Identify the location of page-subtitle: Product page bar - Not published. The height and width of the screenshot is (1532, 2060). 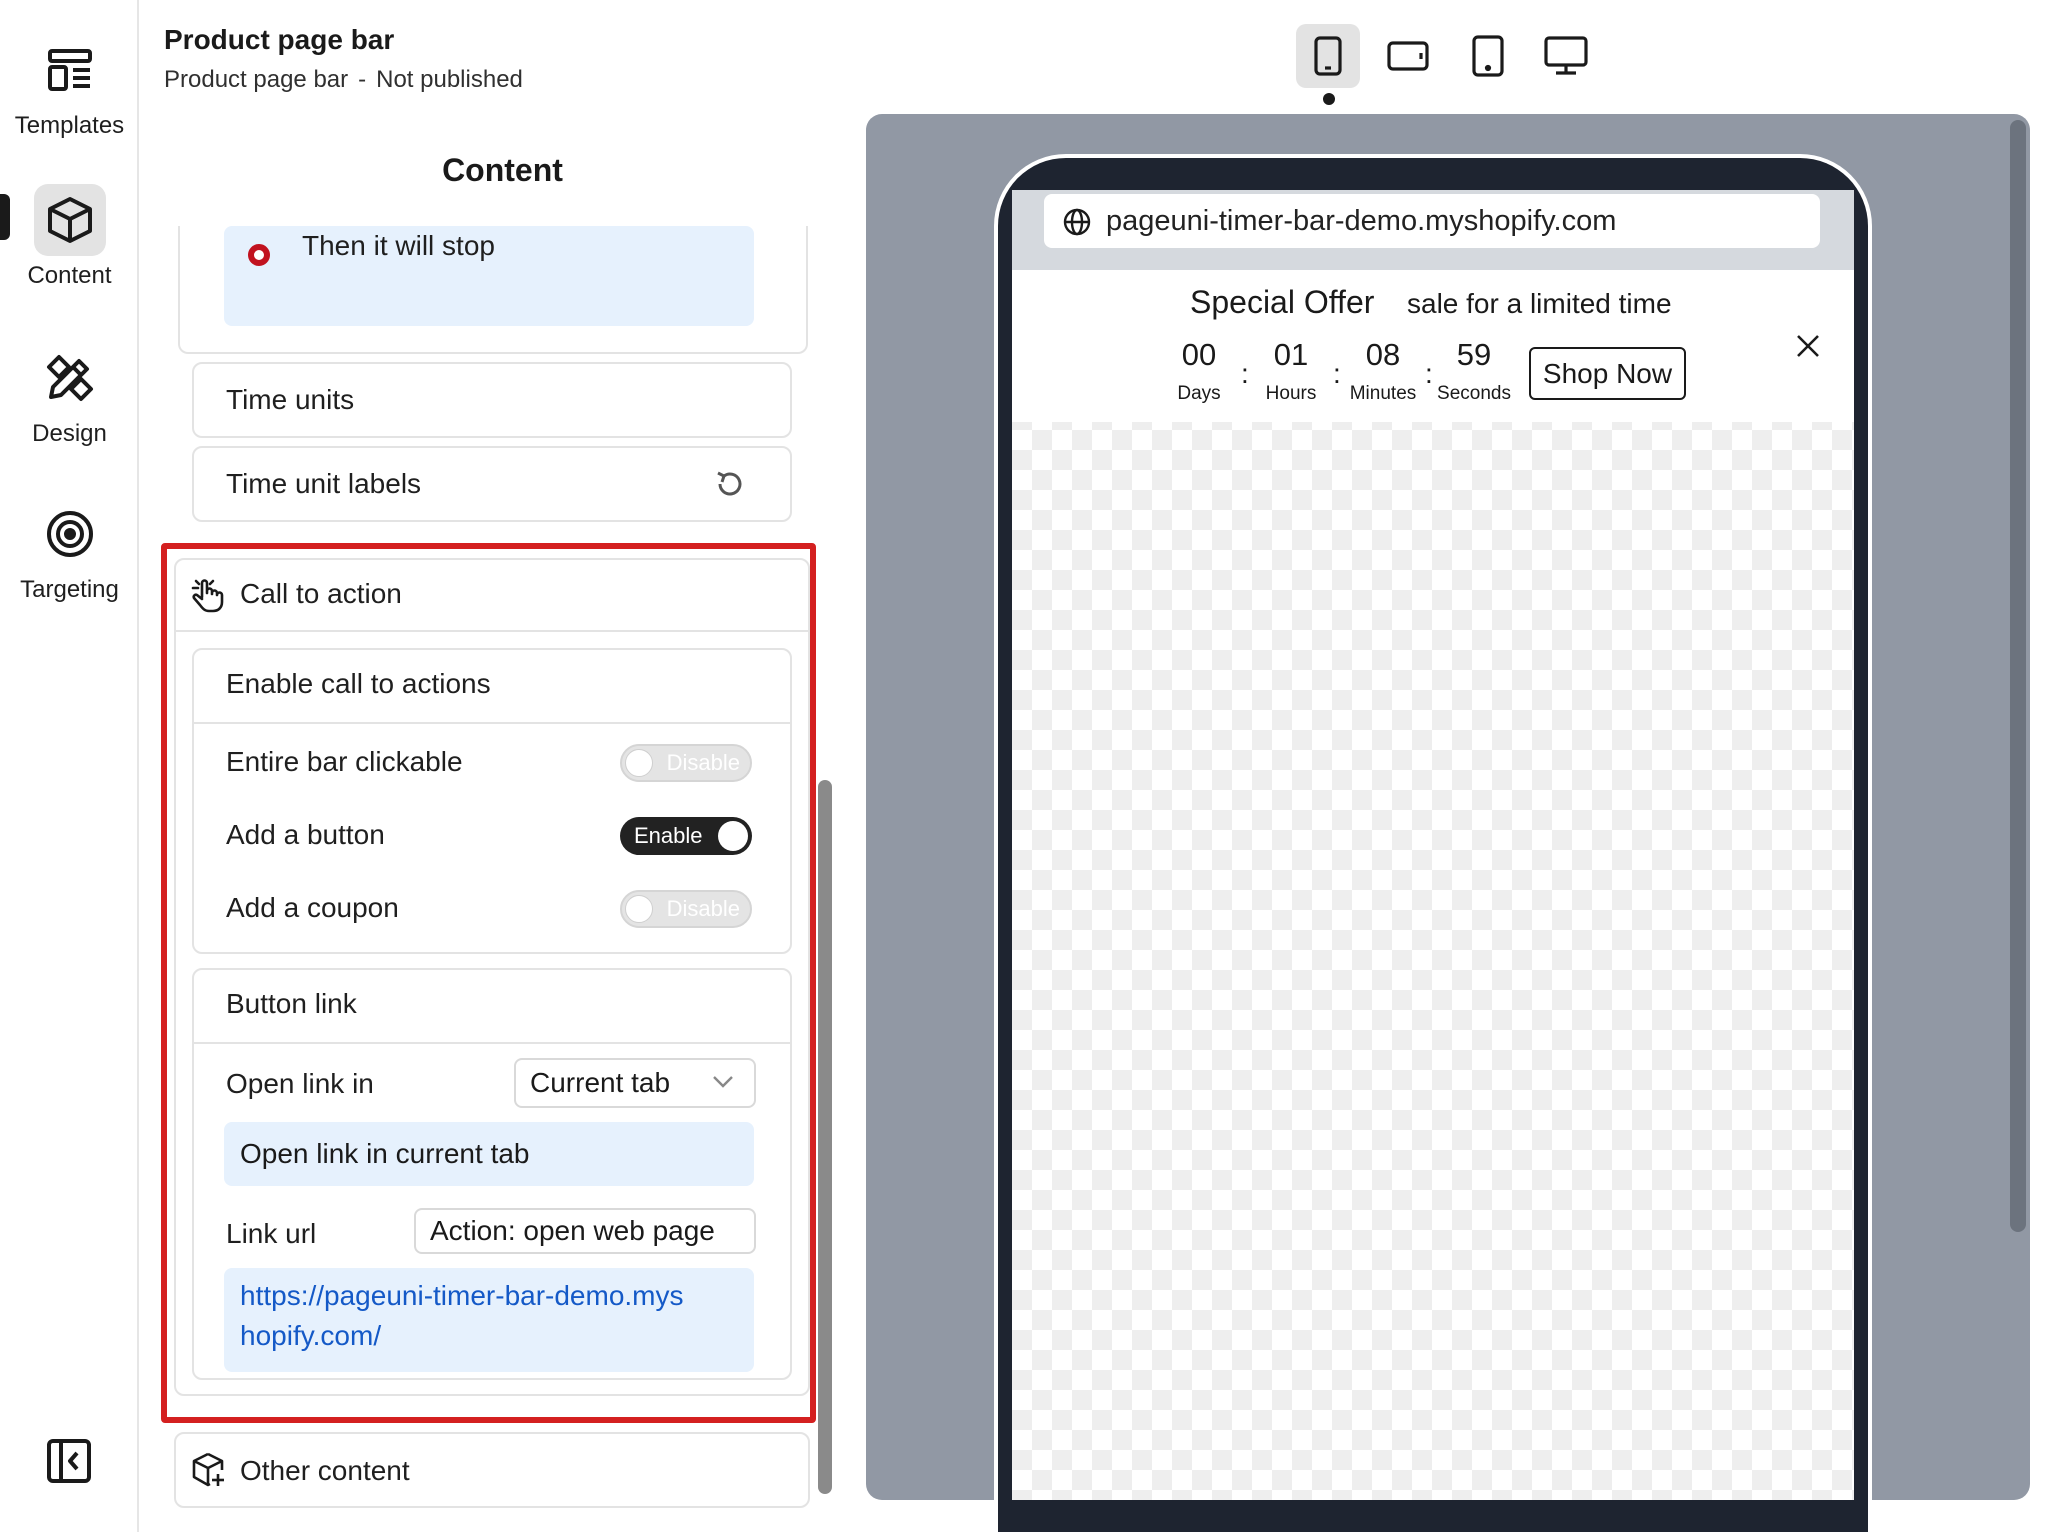
(343, 80).